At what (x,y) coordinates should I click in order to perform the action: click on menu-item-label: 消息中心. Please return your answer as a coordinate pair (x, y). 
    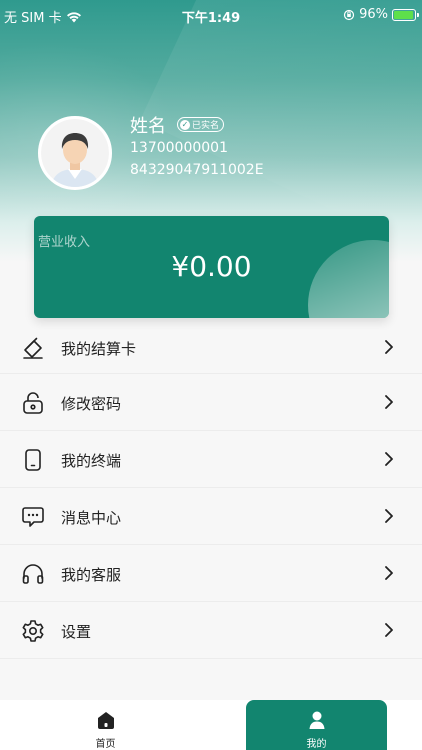
    Looking at the image, I should click on (91, 518).